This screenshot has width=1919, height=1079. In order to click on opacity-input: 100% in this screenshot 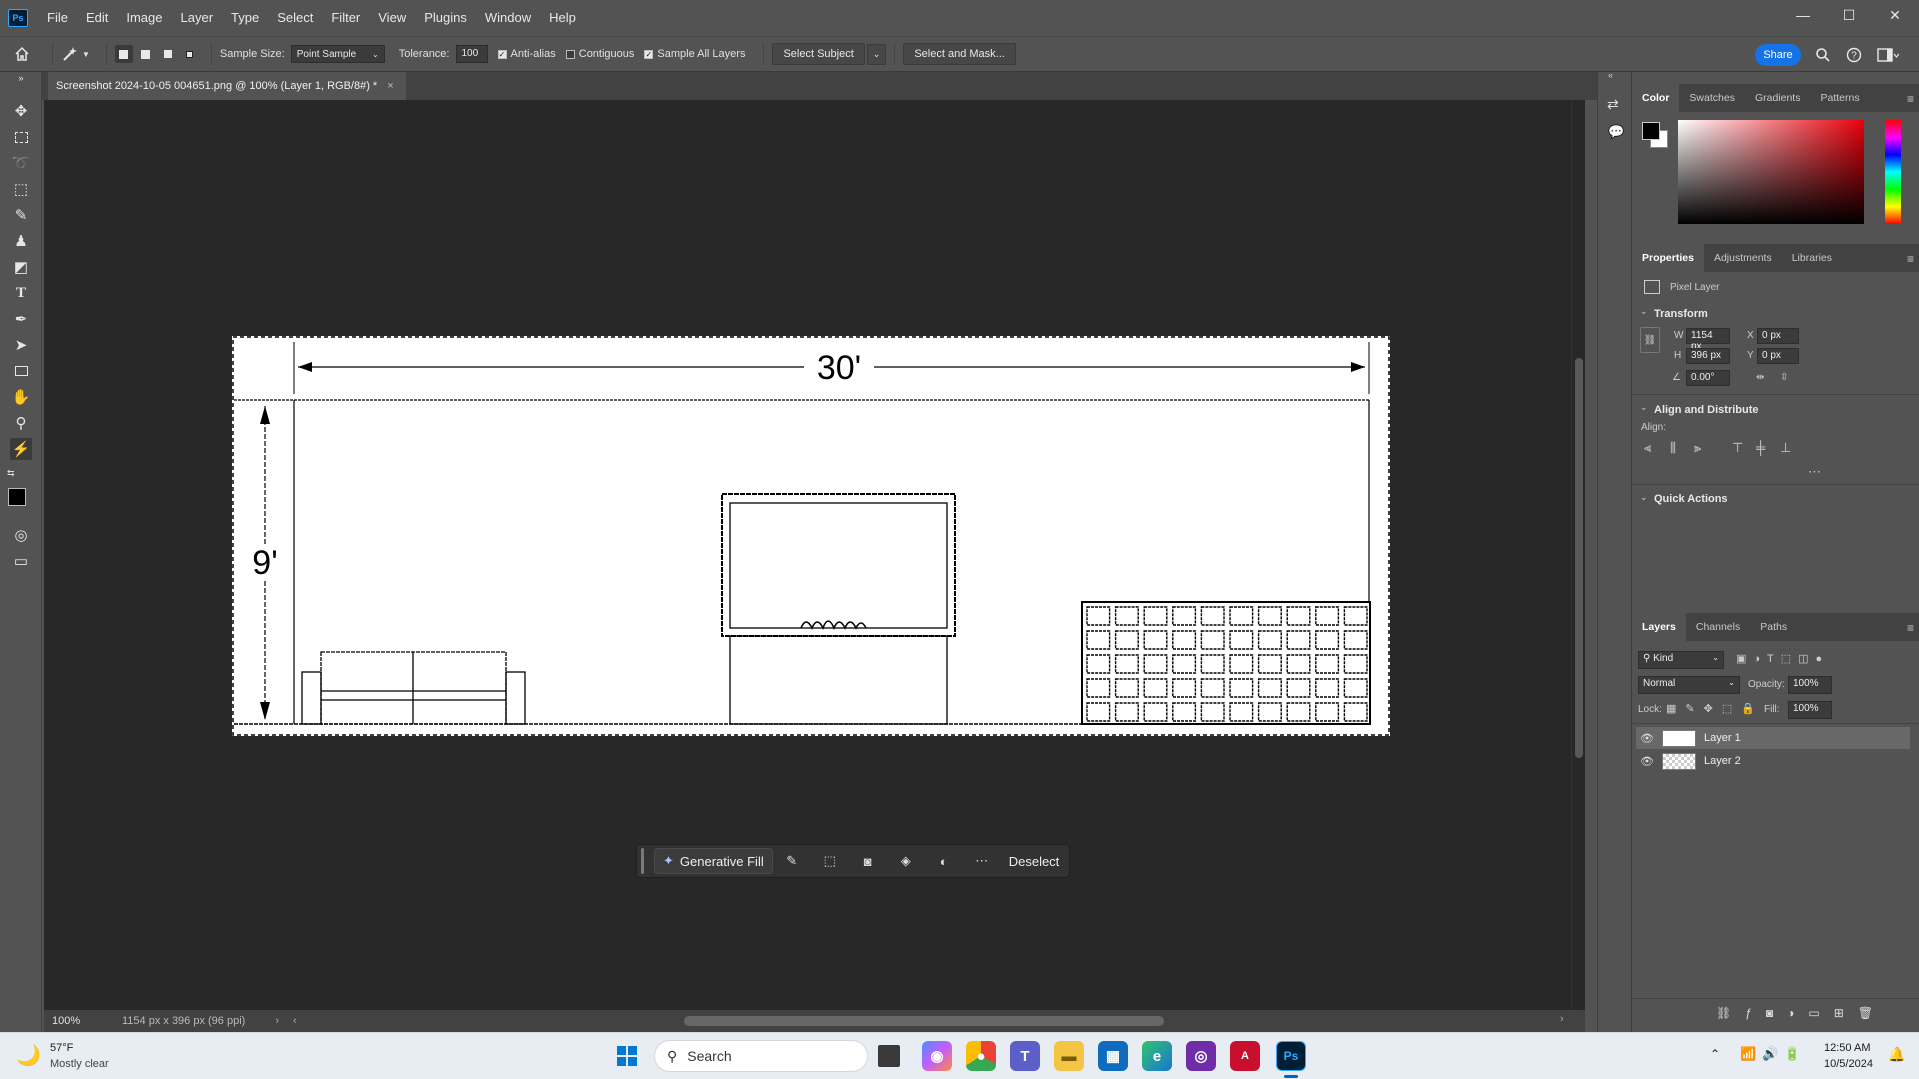, I will do `click(1810, 685)`.